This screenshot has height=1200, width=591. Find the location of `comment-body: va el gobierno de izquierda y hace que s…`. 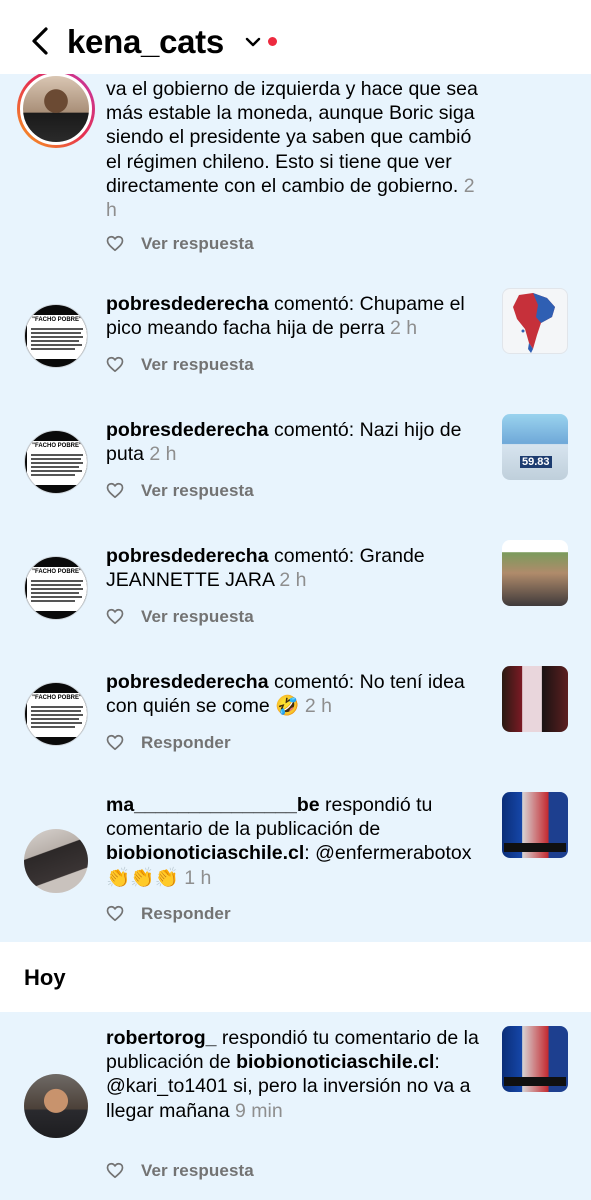

comment-body: va el gobierno de izquierda y hace que s… is located at coordinates (292, 137).